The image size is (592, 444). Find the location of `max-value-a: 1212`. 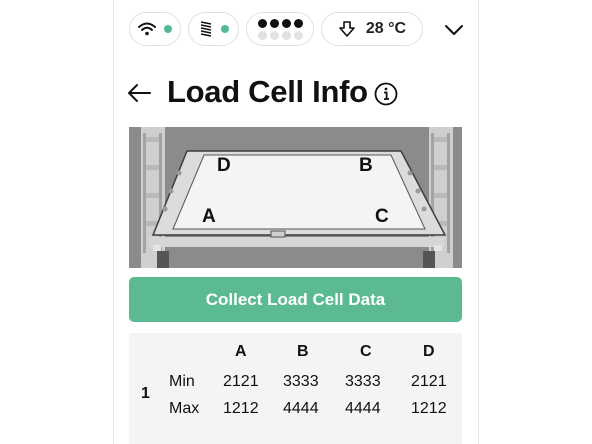

max-value-a: 1212 is located at coordinates (241, 408).